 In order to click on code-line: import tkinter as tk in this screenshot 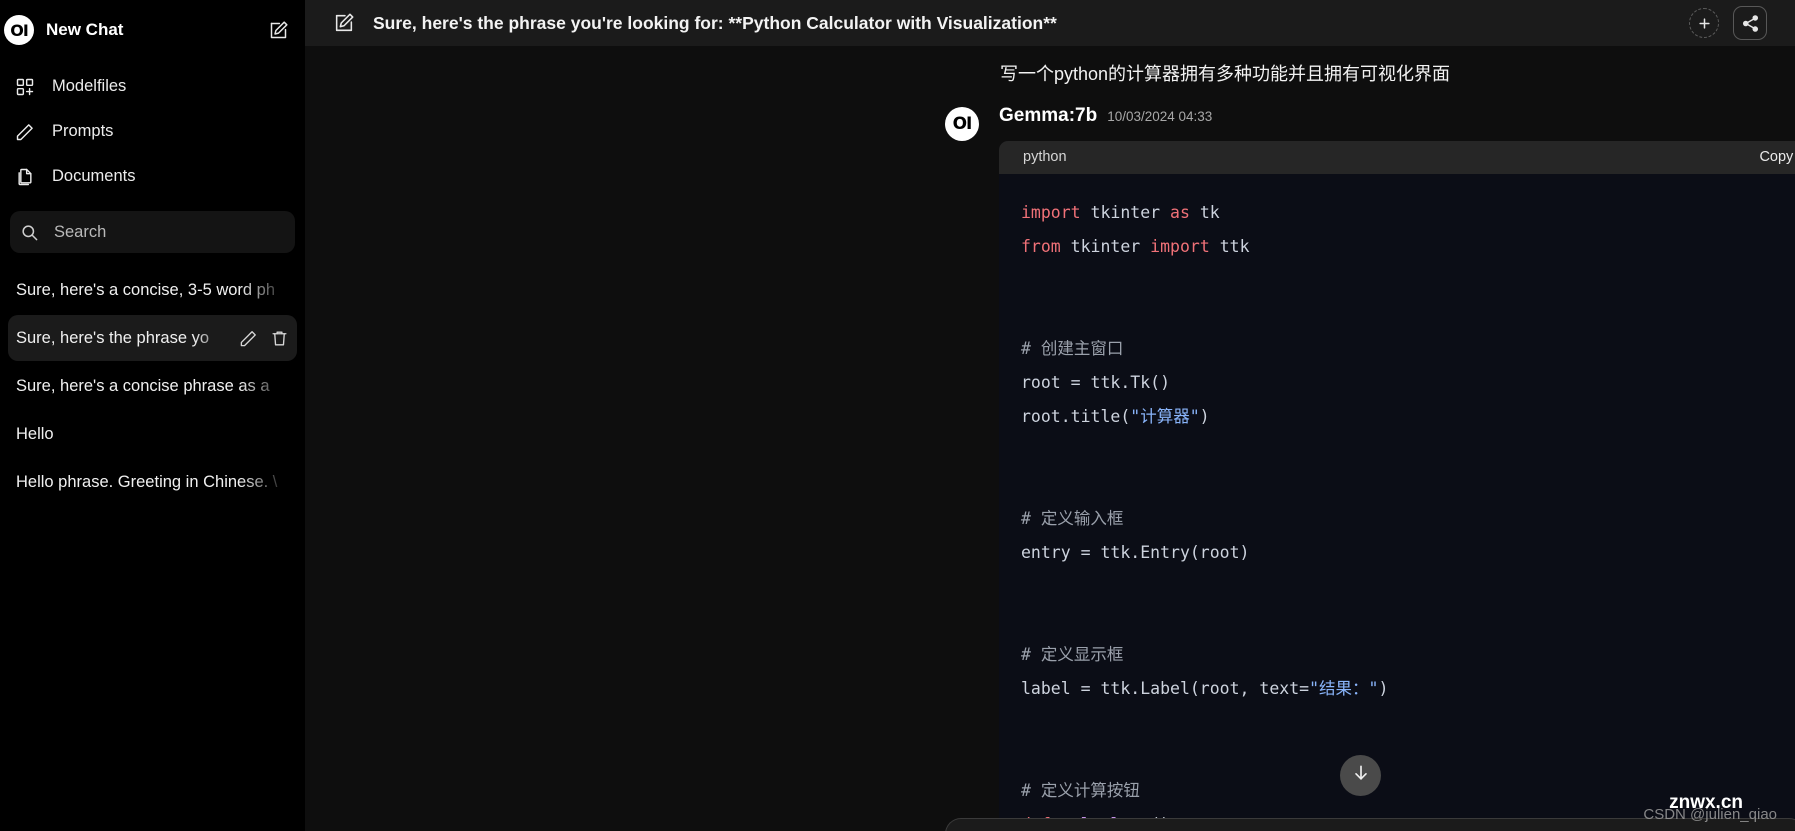, I will do `click(1120, 213)`.